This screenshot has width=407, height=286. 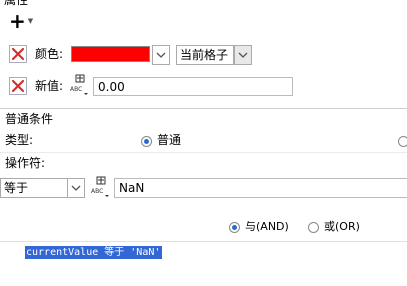 I want to click on new-value-input: 0.00, so click(x=193, y=86).